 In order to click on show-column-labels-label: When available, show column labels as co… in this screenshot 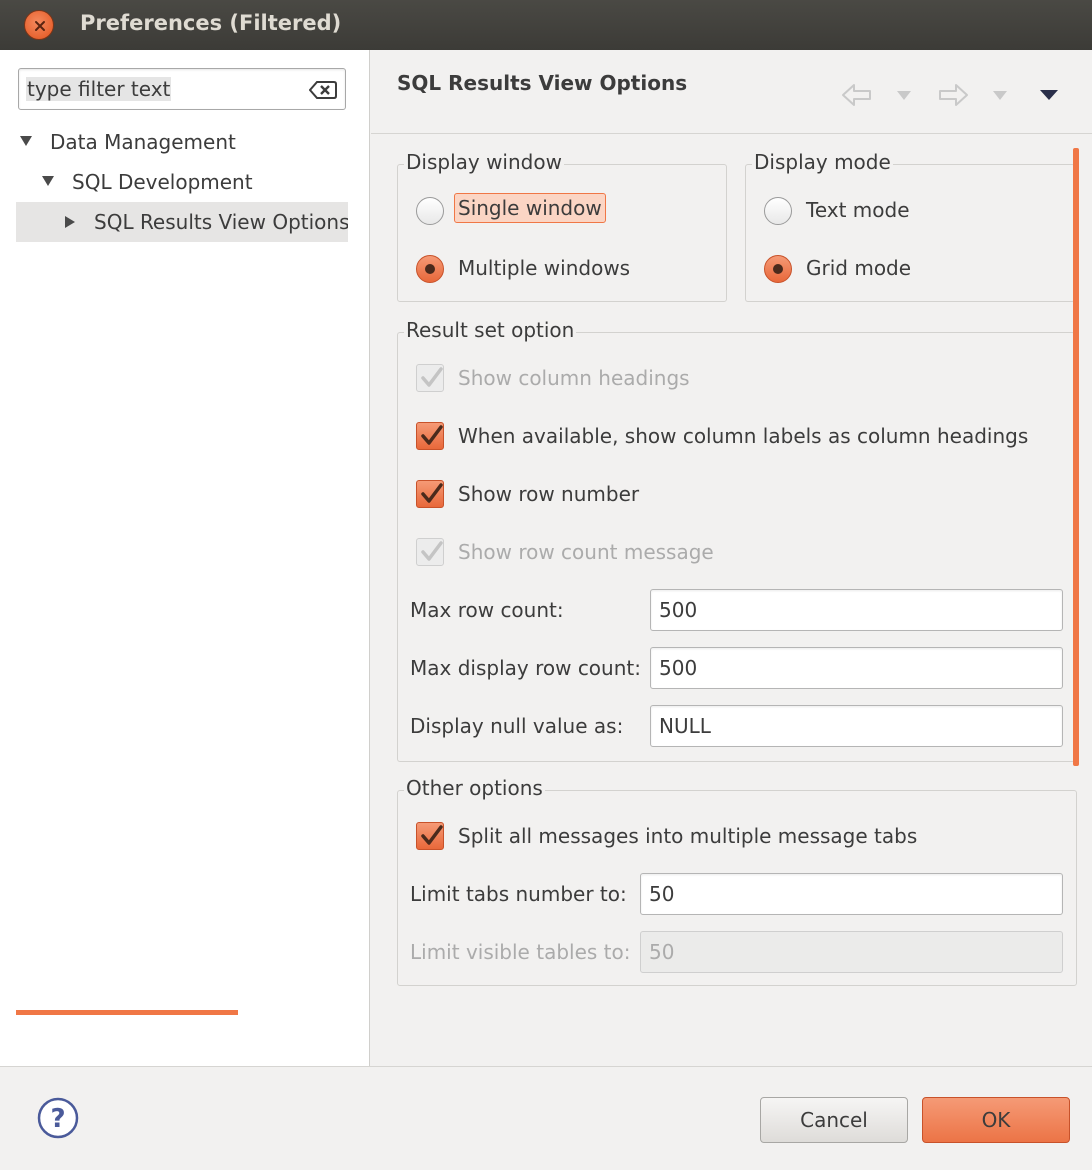, I will do `click(743, 436)`.